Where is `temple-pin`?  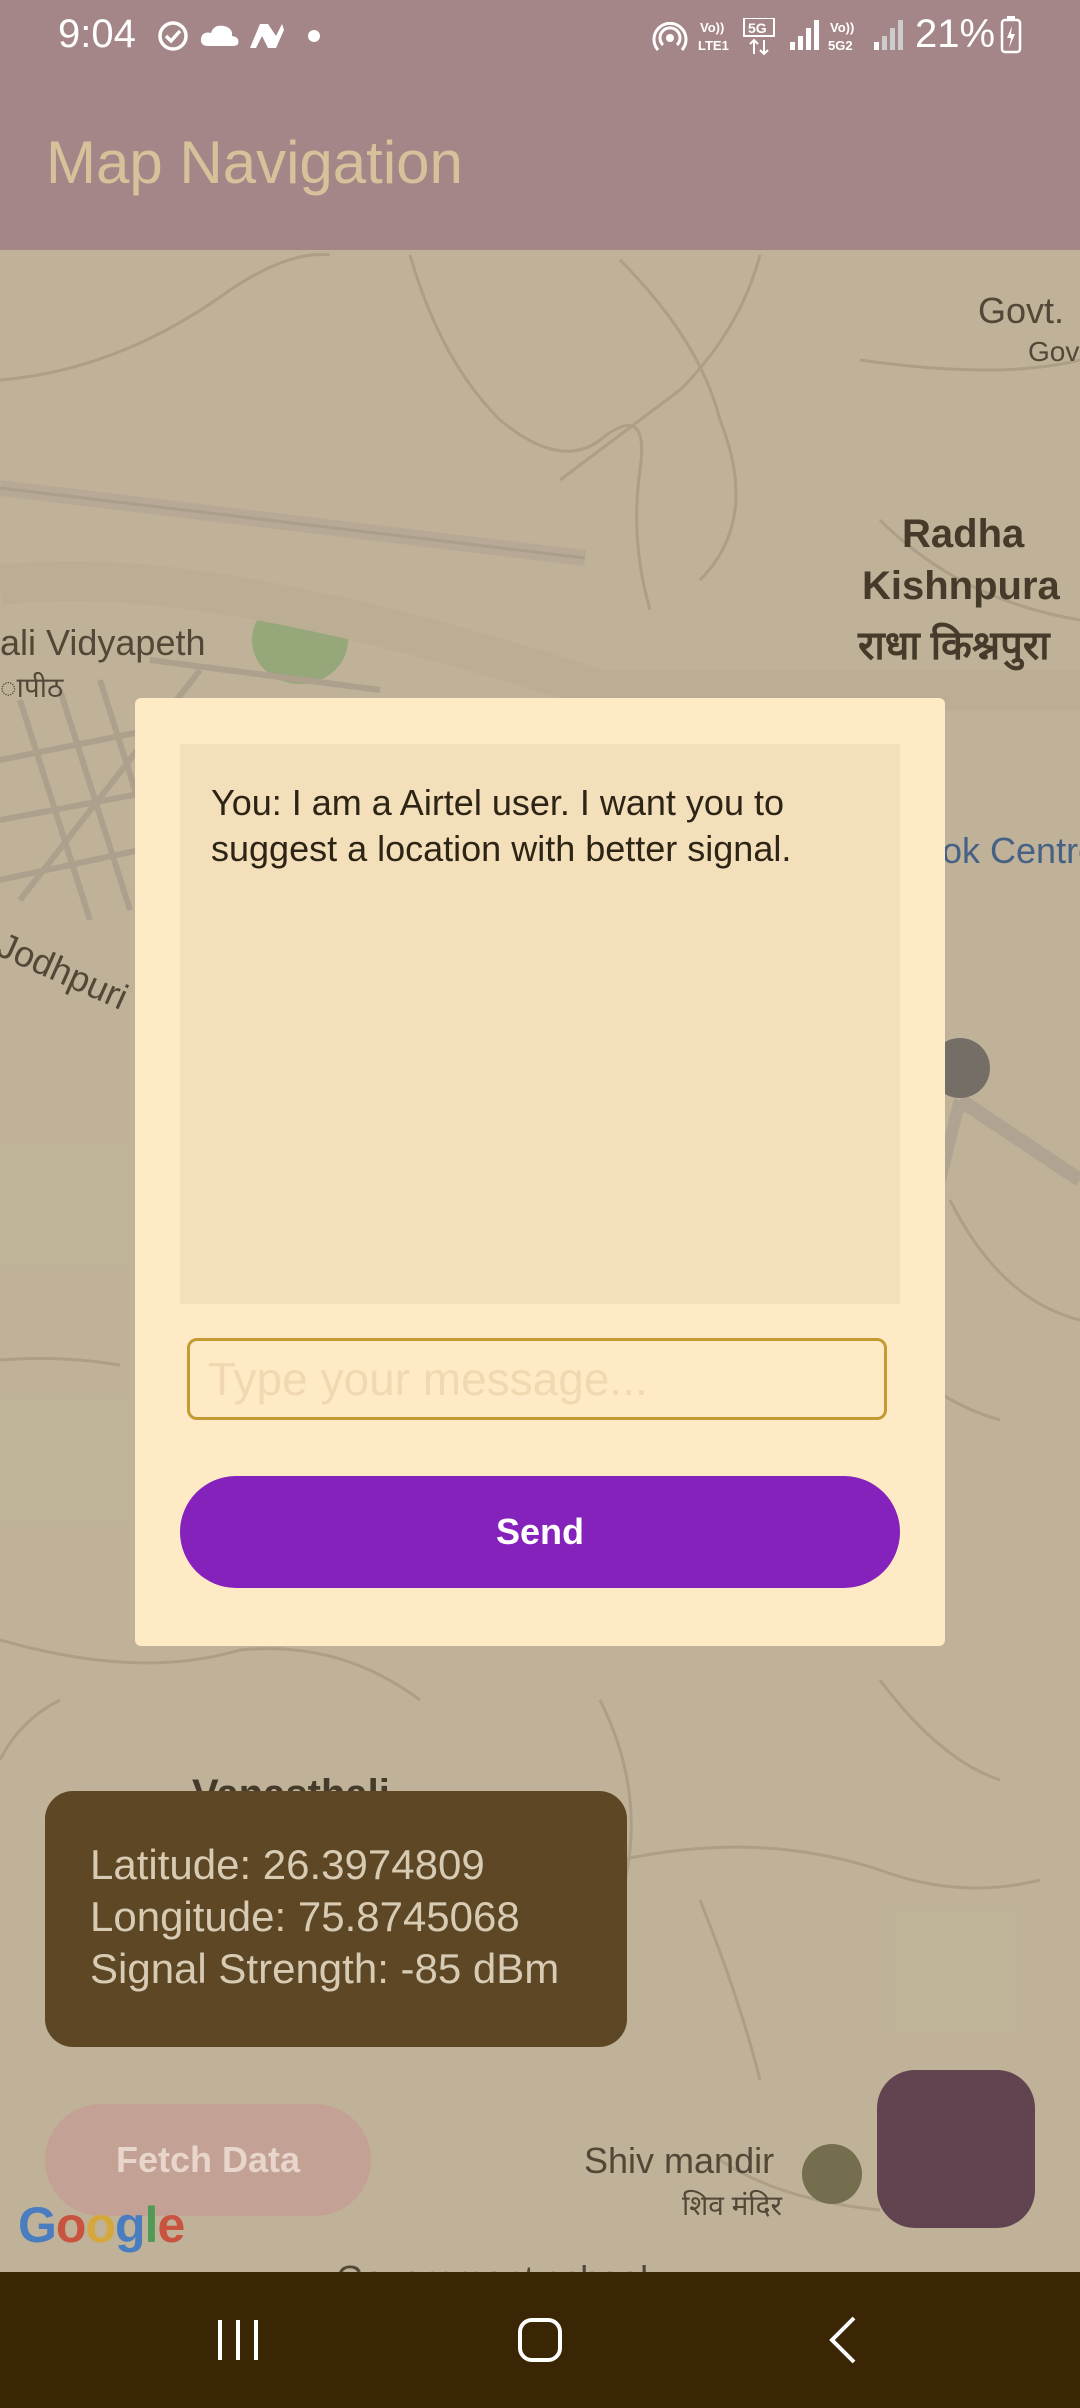
temple-pin is located at coordinates (832, 2174).